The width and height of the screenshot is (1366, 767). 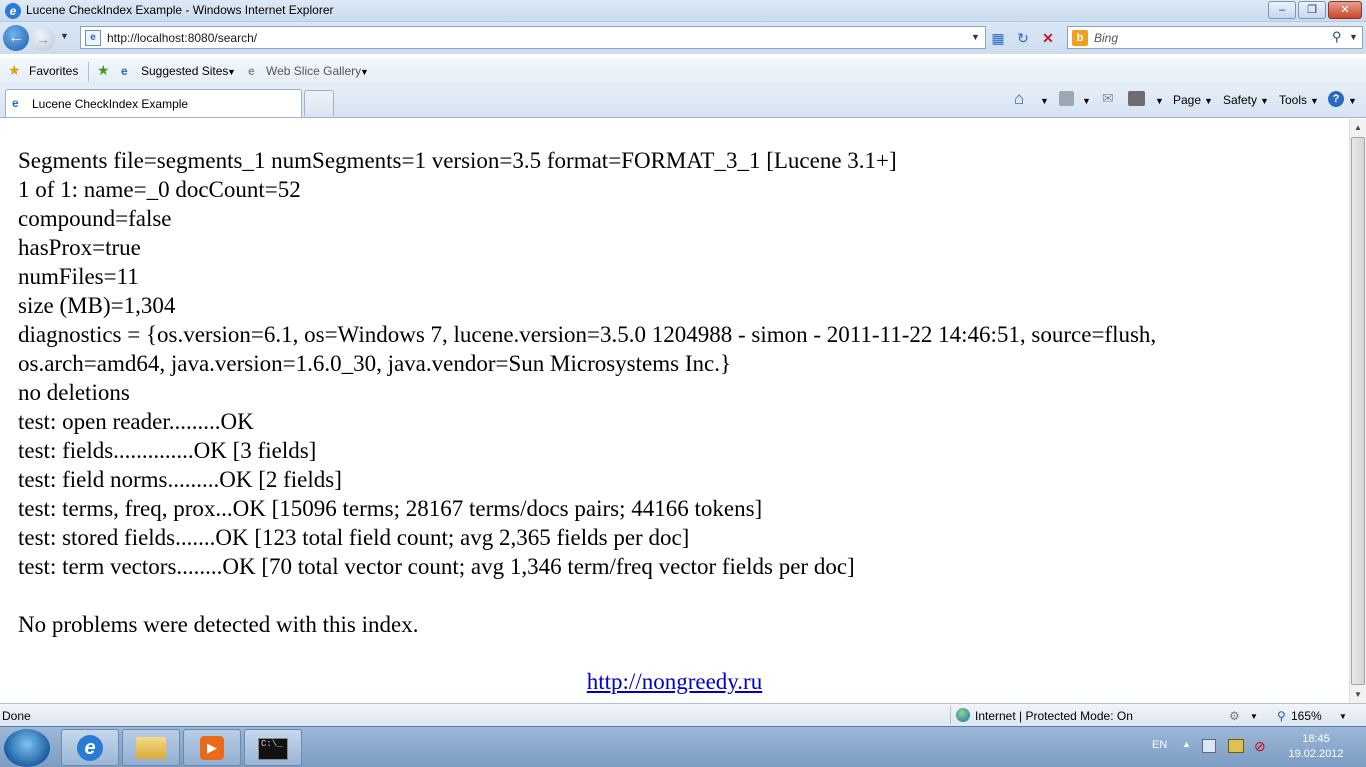 I want to click on action-center-icon, so click(x=1209, y=746).